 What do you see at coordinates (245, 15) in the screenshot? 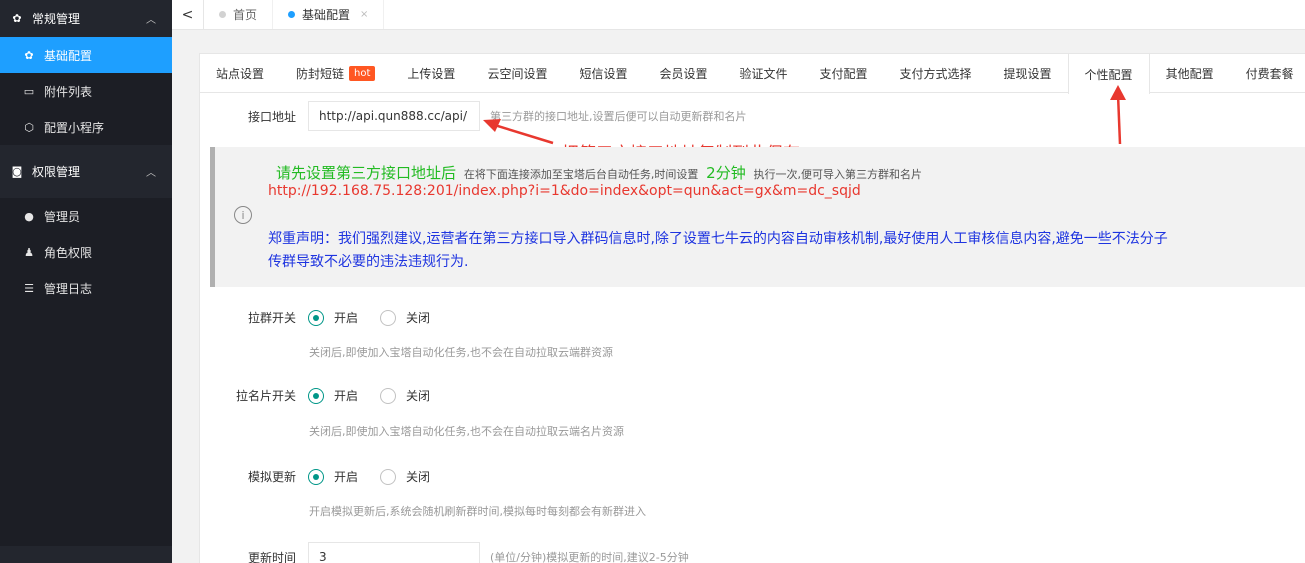
I see `tab-label: 首页` at bounding box center [245, 15].